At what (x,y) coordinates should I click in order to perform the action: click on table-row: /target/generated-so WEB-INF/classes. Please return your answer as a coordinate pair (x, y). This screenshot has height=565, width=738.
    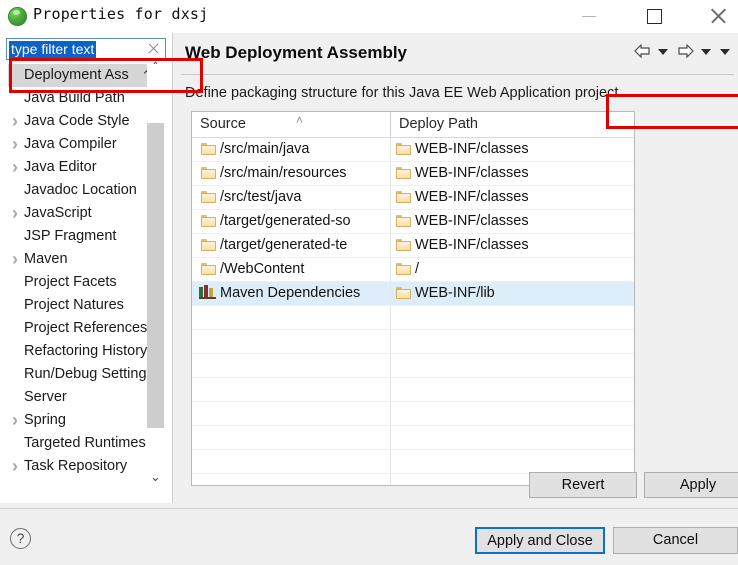
    Looking at the image, I should click on (413, 222).